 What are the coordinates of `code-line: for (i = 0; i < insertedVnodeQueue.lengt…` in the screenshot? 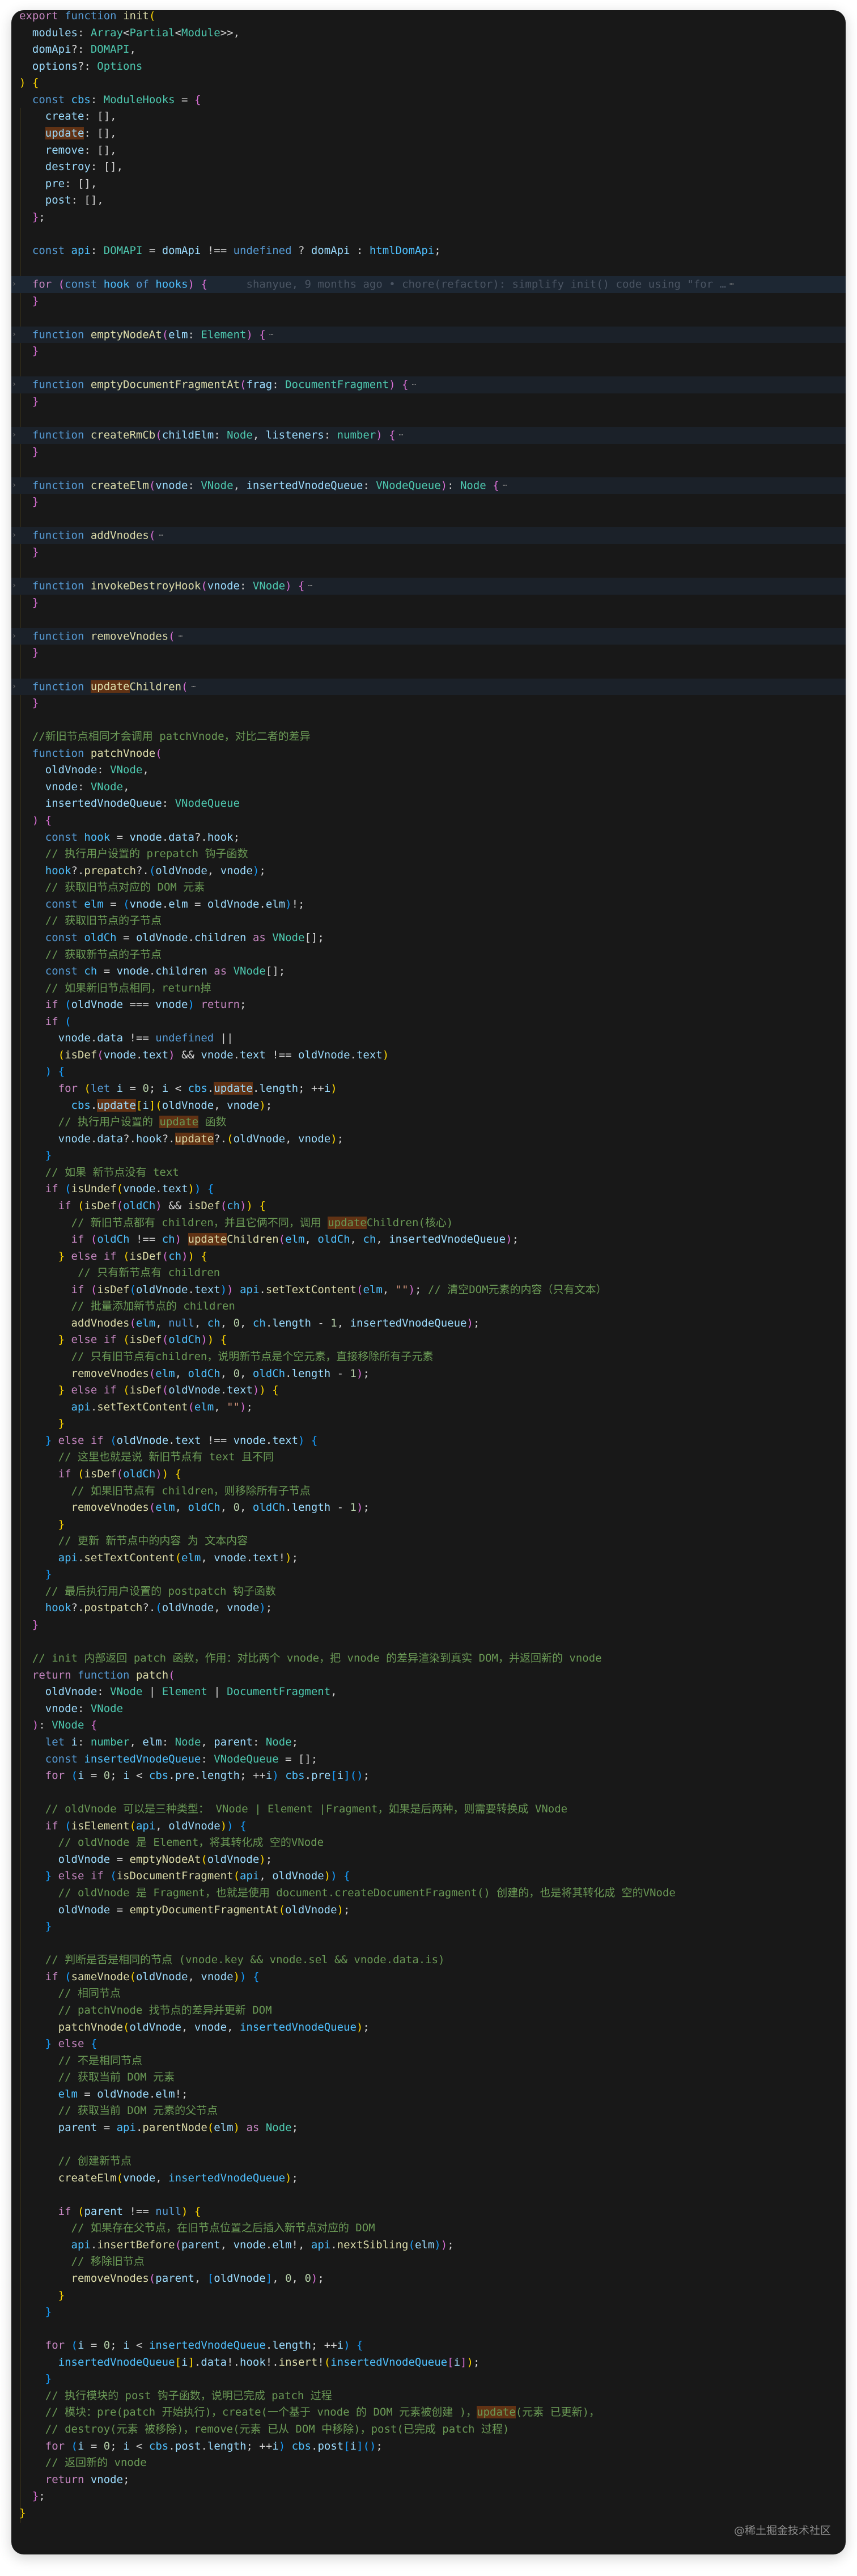 It's located at (428, 2346).